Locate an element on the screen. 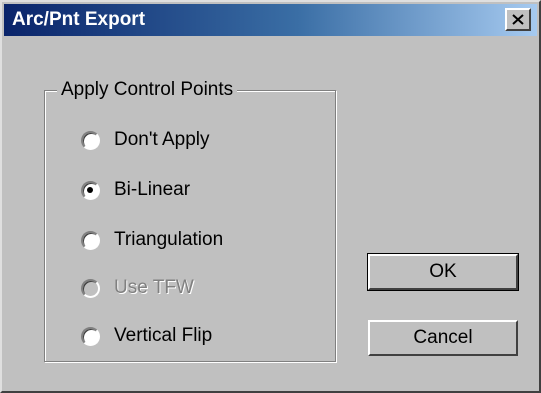  radio-use-tfw is located at coordinates (90, 288).